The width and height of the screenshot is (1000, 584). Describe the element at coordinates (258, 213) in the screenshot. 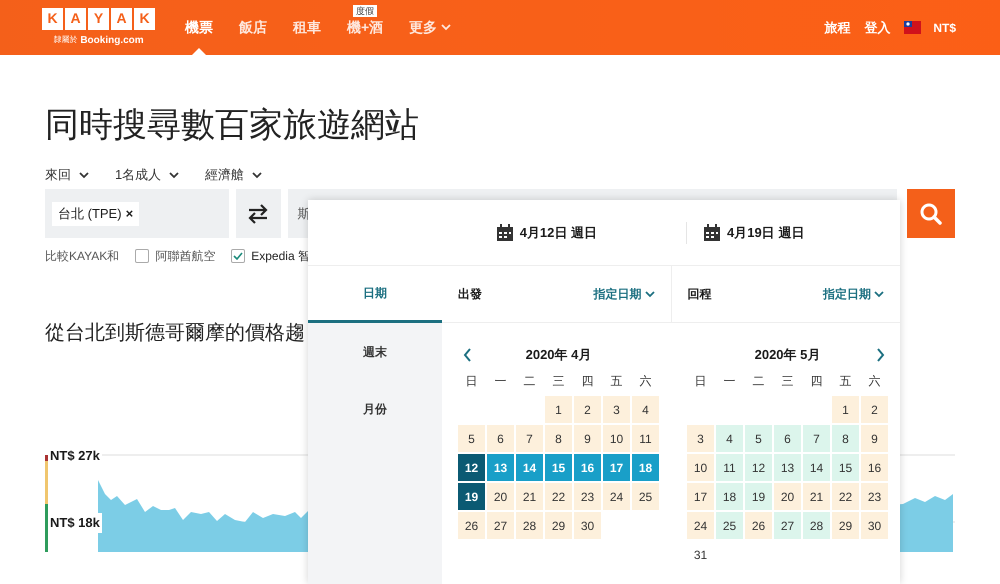

I see `swap-button` at that location.